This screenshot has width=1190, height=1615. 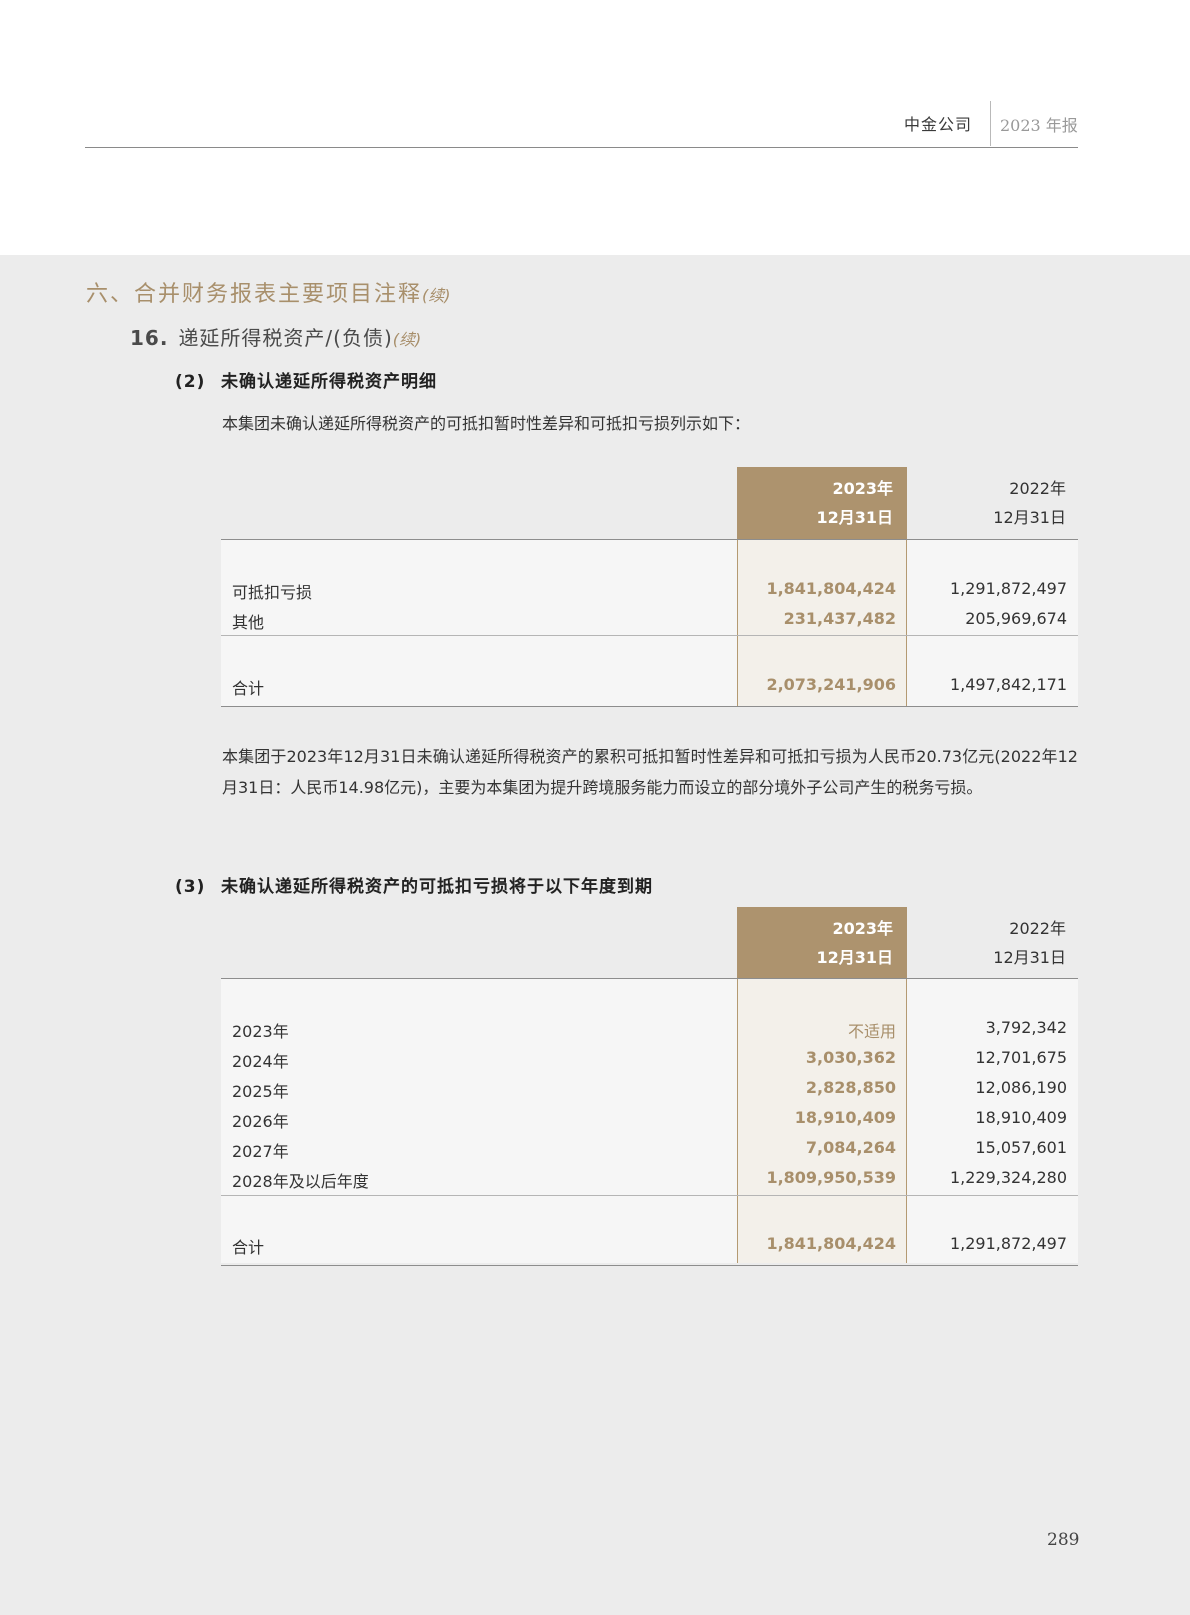 What do you see at coordinates (414, 887) in the screenshot?
I see `item-3-heading: (3) 未确认递延所得税资产的可抵扣亏损将于以下年度到期` at bounding box center [414, 887].